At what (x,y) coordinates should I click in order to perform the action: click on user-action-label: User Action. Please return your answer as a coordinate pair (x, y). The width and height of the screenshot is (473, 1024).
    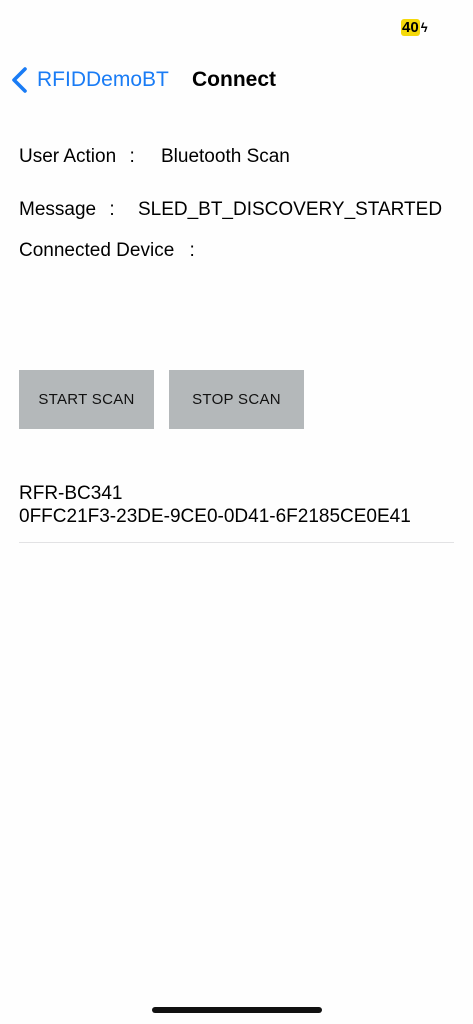
    Looking at the image, I should click on (68, 156).